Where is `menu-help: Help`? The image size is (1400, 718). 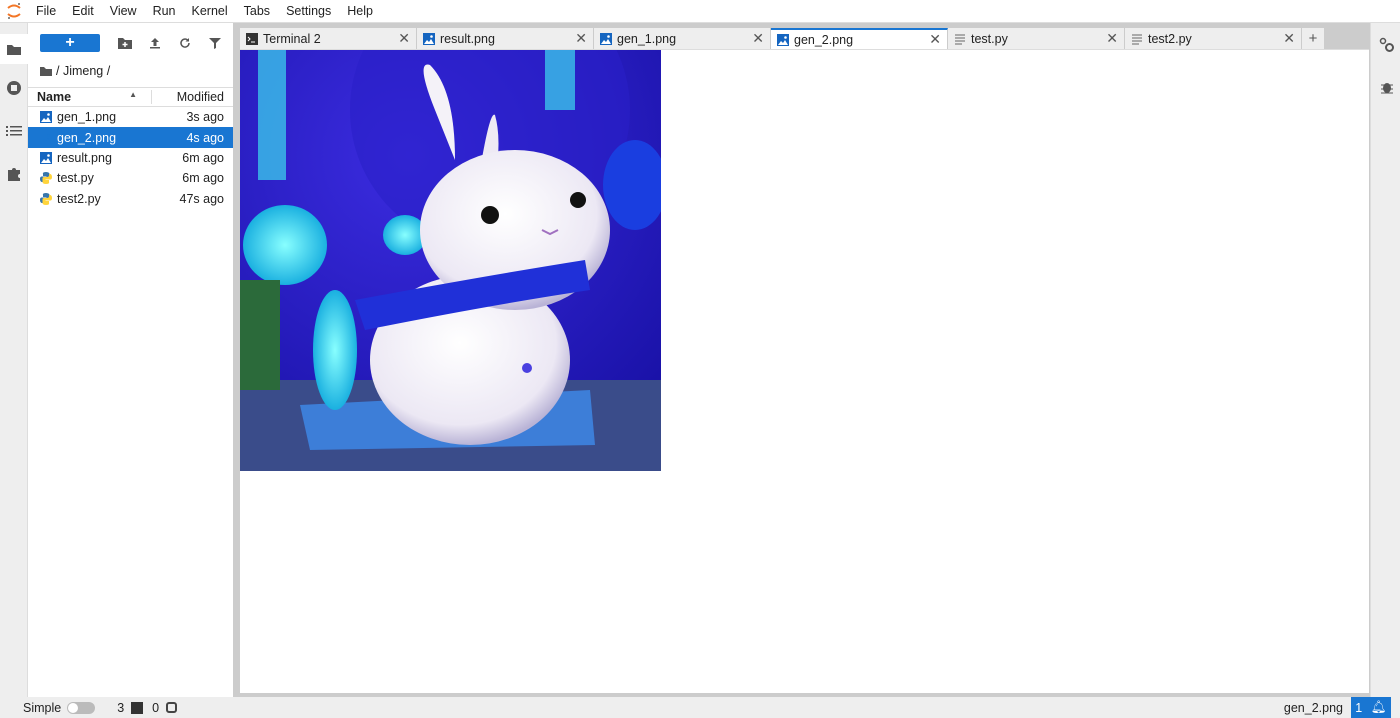
menu-help: Help is located at coordinates (360, 11).